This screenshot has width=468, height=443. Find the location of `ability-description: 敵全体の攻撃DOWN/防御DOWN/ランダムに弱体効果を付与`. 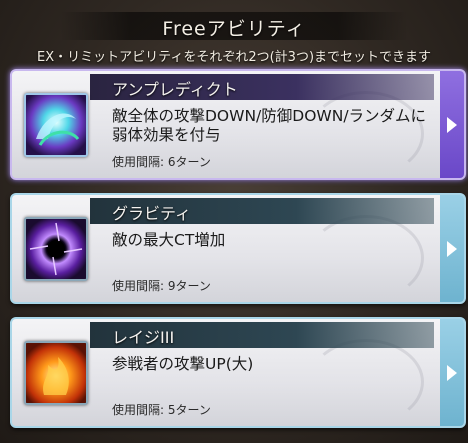

ability-description: 敵全体の攻撃DOWN/防御DOWN/ランダムに弱体効果を付与 is located at coordinates (269, 125).